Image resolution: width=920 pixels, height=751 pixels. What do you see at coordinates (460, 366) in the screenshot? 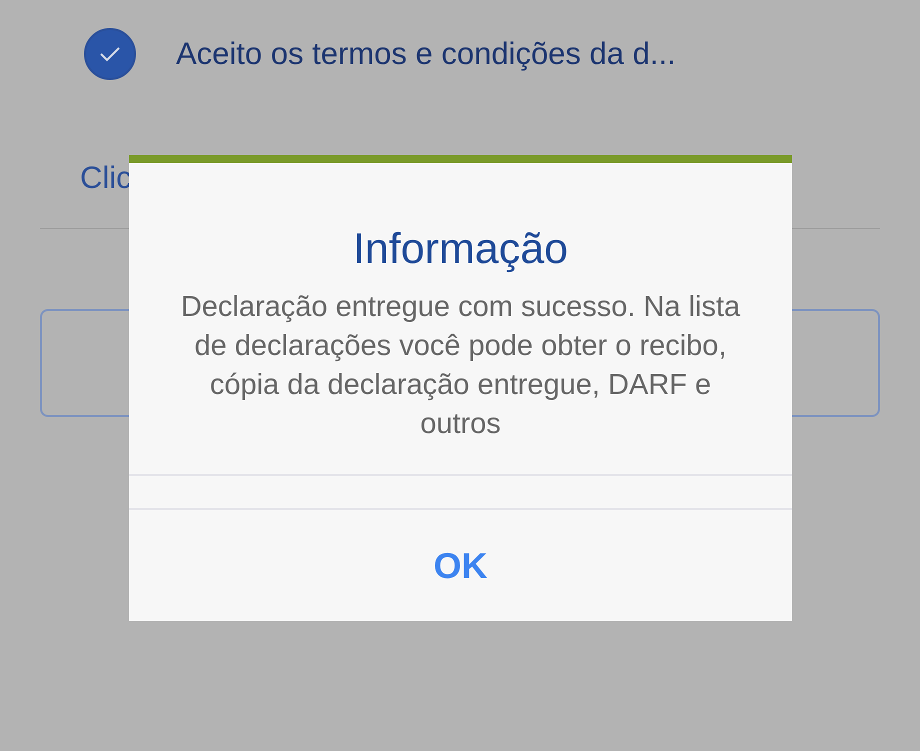
I see `dialog-message: Declaração entregue com sucesso. Na lista de declarações você pode obter o recibo, cópia da declaração entregue, DARF e outros` at bounding box center [460, 366].